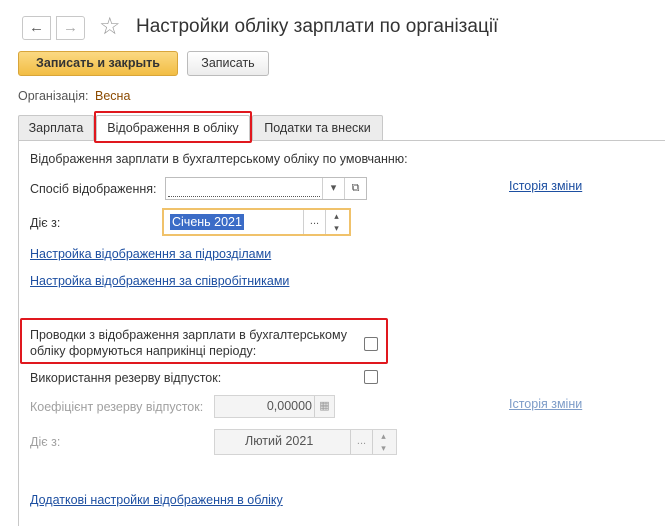  Describe the element at coordinates (371, 377) in the screenshot. I see `vacation-reserve-checkbox` at that location.